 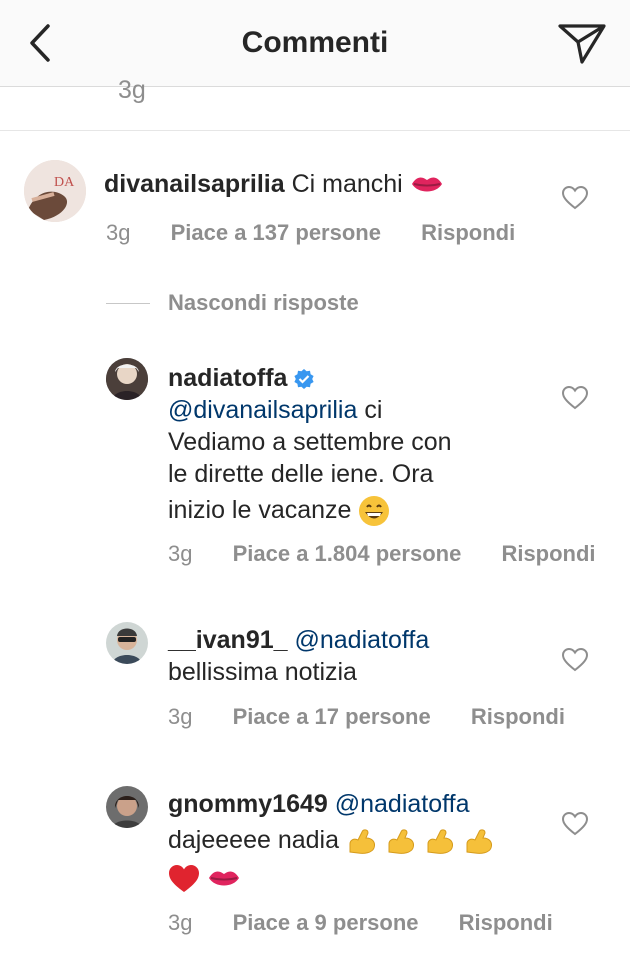 I want to click on reply-username: __ivan91_, so click(x=228, y=640).